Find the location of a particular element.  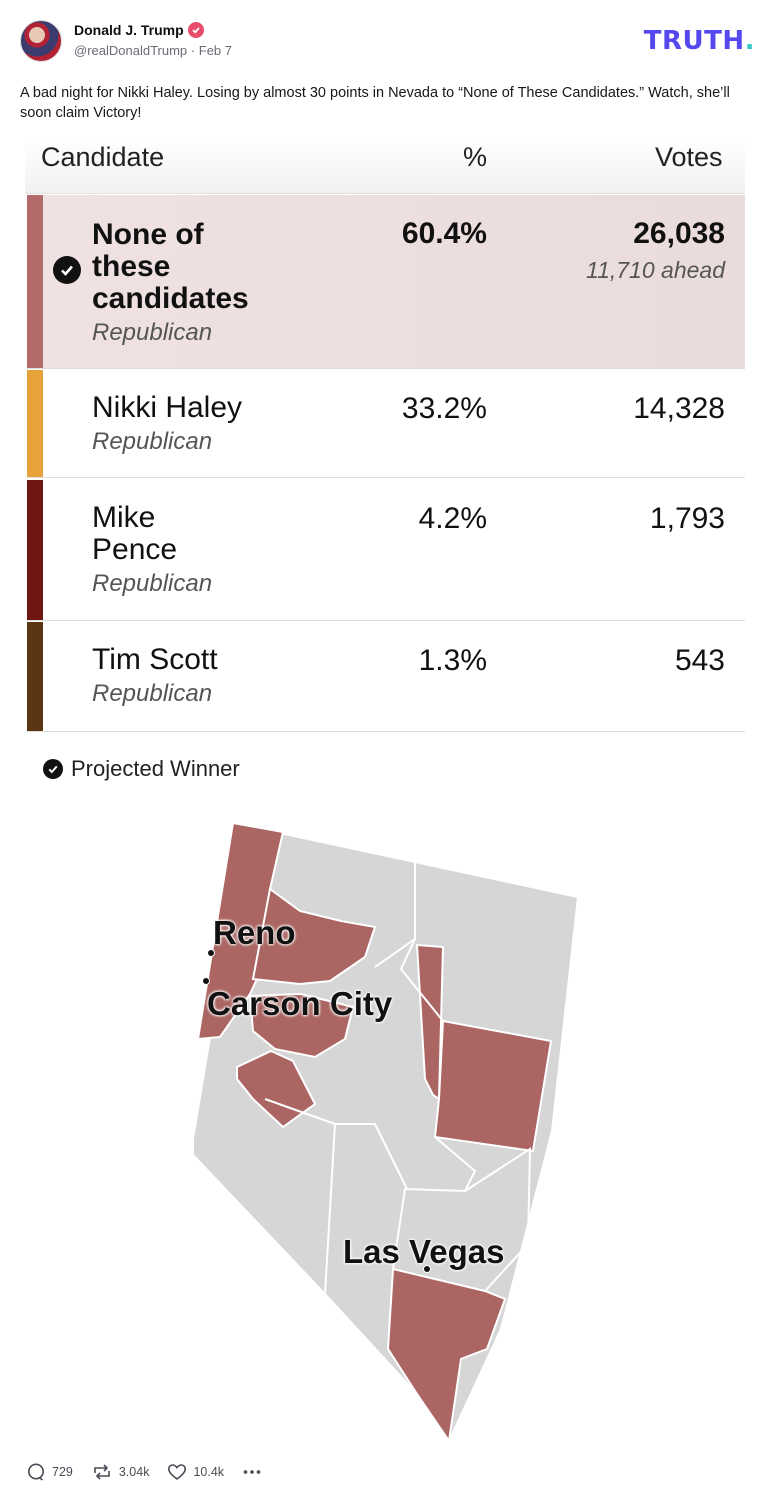

carson-city-marker is located at coordinates (206, 981).